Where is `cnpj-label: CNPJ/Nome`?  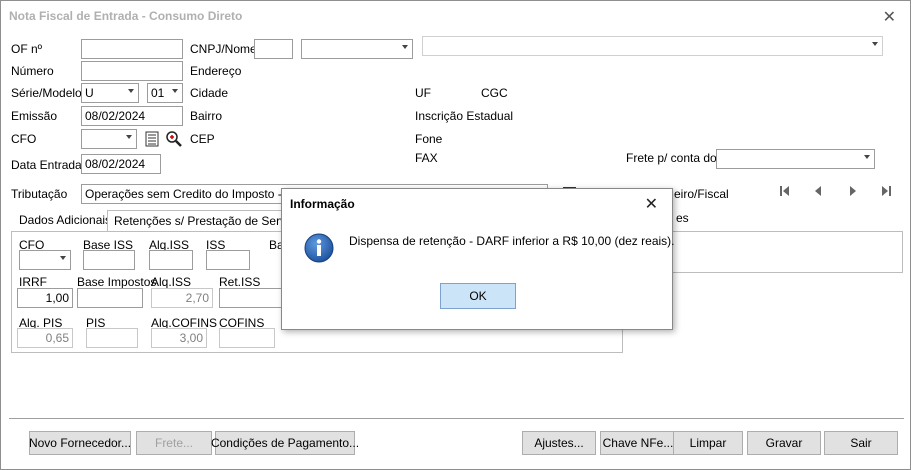
cnpj-label: CNPJ/Nome is located at coordinates (223, 49).